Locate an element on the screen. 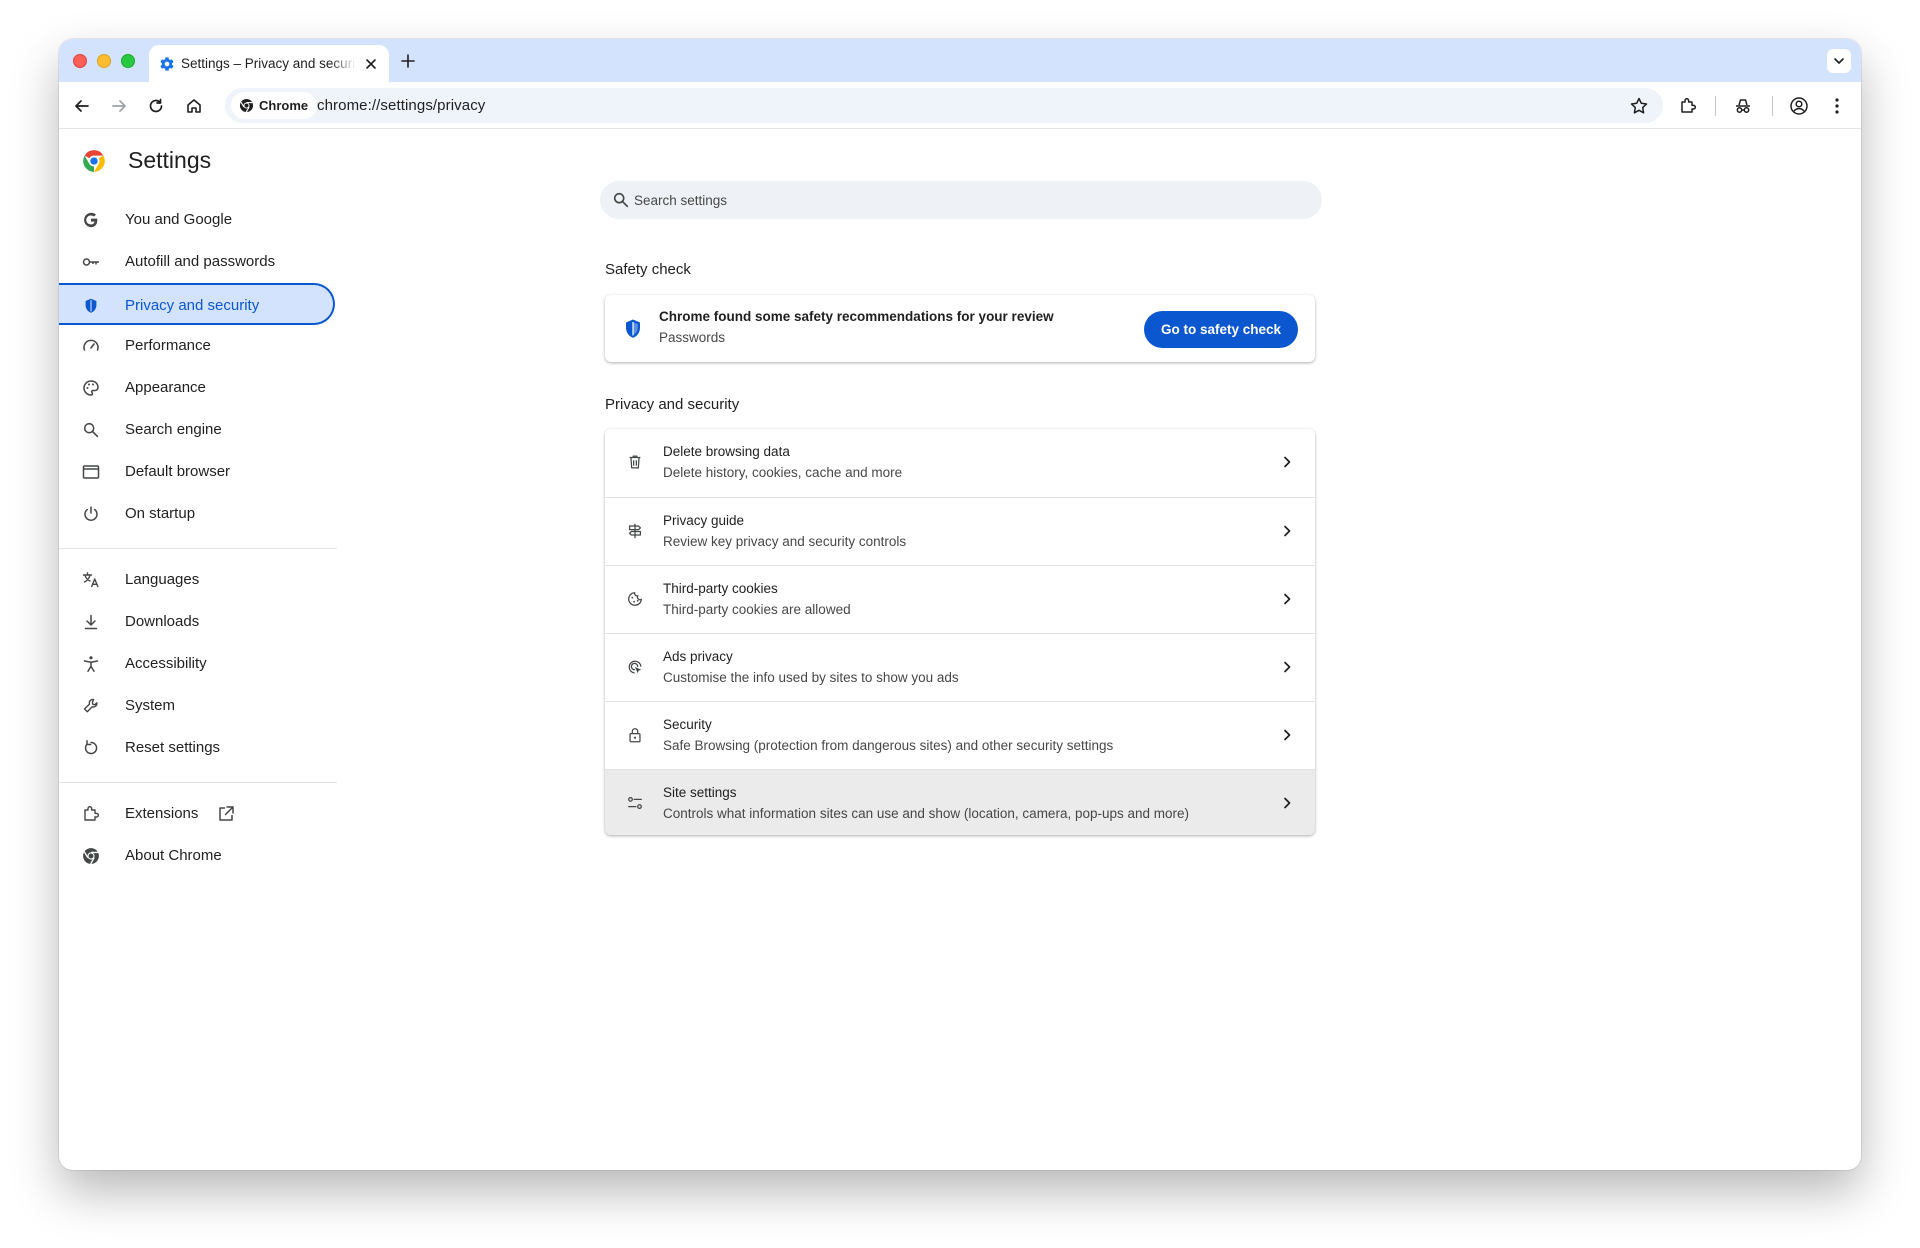 The width and height of the screenshot is (1920, 1248). sidebar-item-label: On startup is located at coordinates (160, 513).